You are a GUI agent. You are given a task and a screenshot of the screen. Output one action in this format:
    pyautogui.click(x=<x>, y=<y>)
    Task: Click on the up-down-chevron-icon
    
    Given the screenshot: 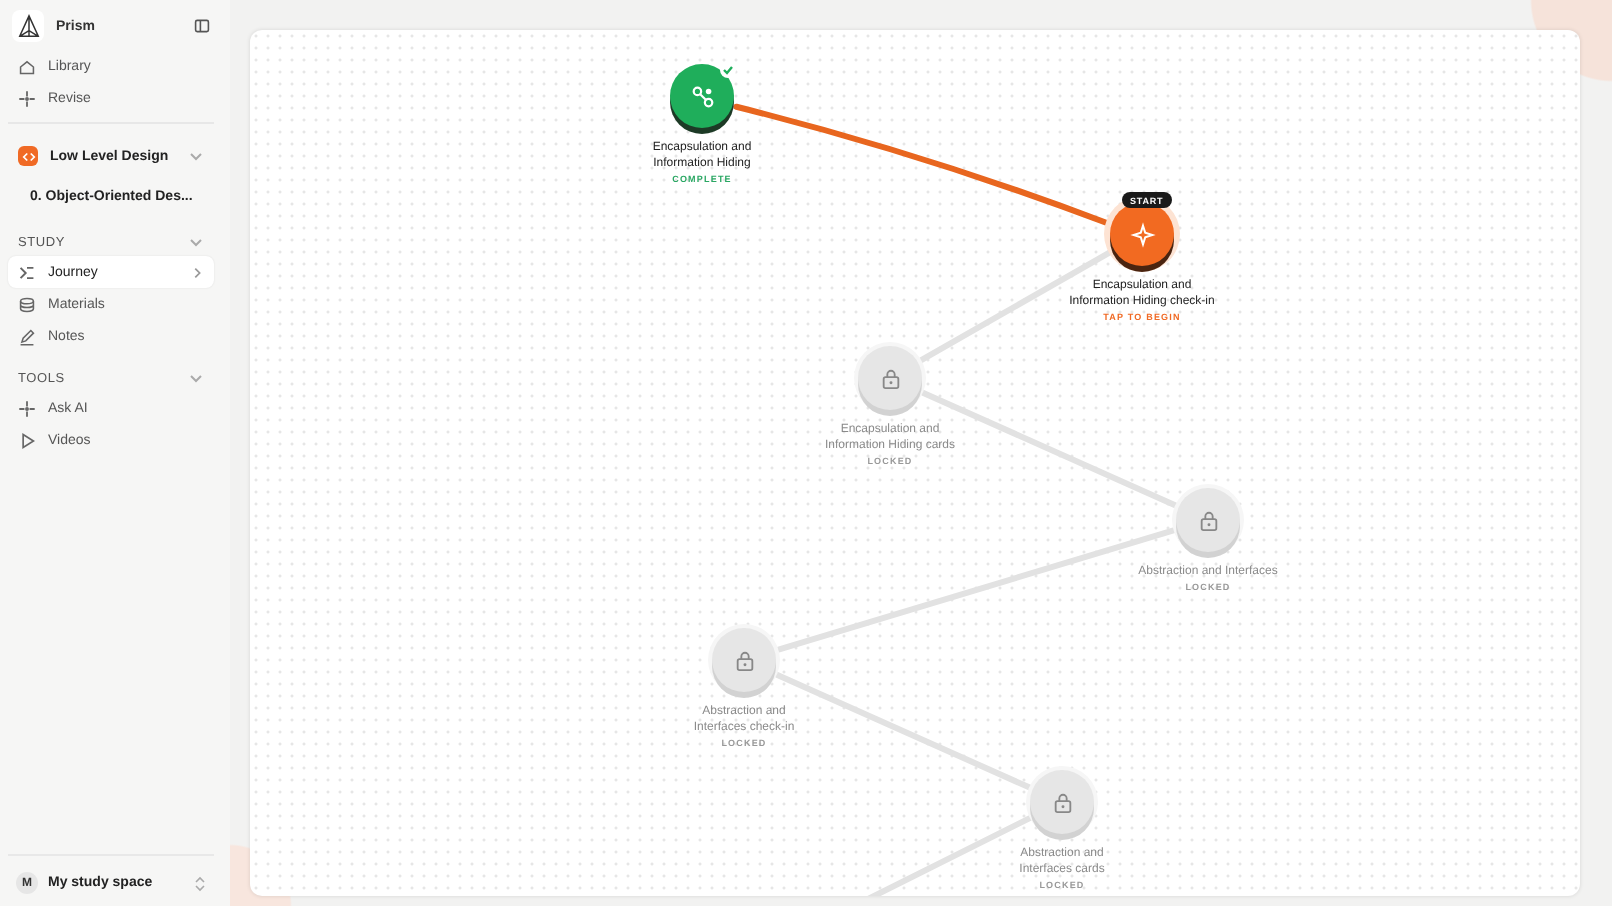 What is the action you would take?
    pyautogui.click(x=200, y=883)
    